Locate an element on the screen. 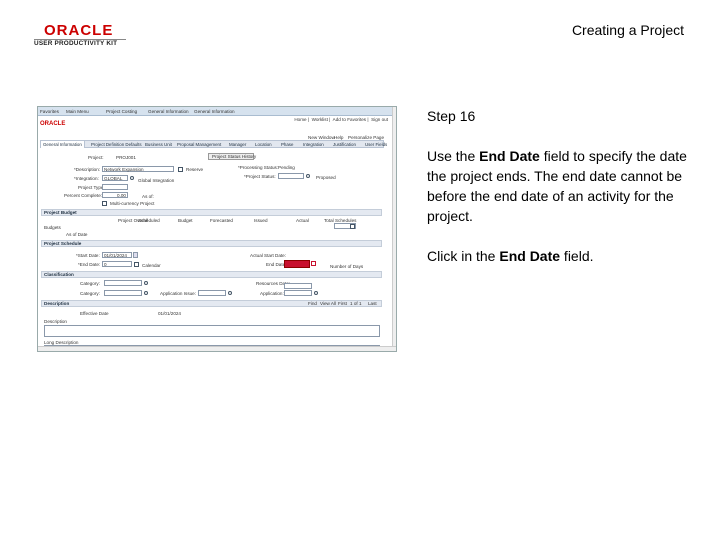  multi-currency-label: Multi-currency Project is located at coordinates (132, 203).